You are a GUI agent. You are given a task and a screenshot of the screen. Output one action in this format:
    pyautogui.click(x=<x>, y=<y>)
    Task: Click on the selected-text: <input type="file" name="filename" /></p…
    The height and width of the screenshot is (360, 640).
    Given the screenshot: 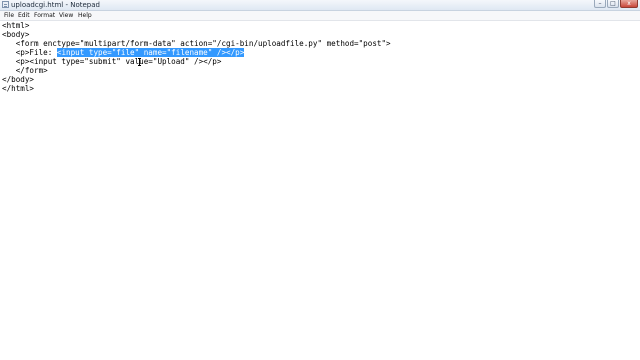 What is the action you would take?
    pyautogui.click(x=150, y=52)
    